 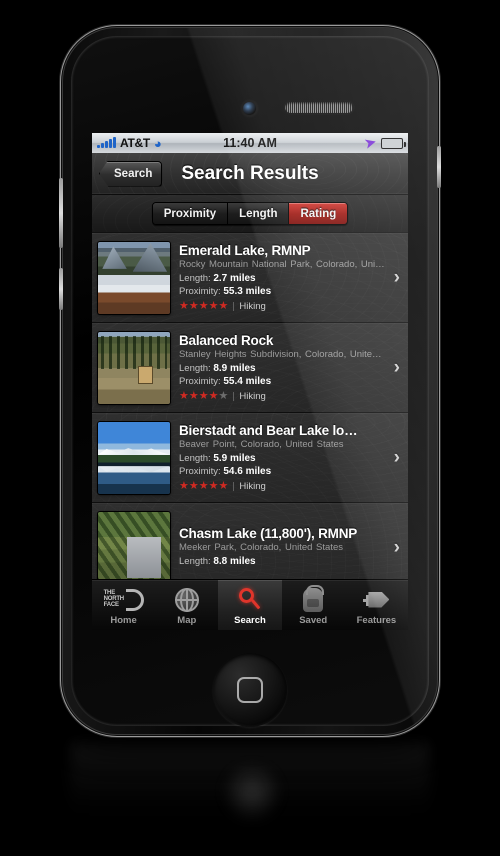 What do you see at coordinates (187, 620) in the screenshot?
I see `tab-map-label: Map` at bounding box center [187, 620].